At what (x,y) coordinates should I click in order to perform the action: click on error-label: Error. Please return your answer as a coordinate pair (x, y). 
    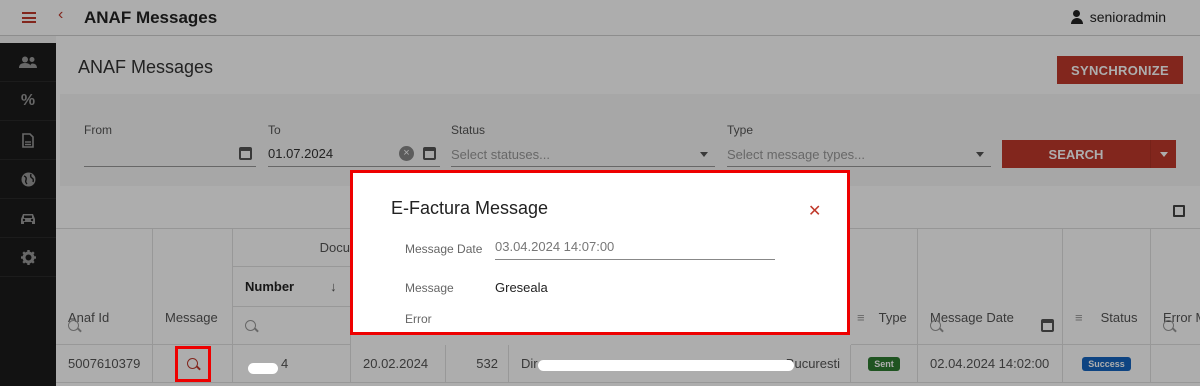
    Looking at the image, I should click on (418, 319).